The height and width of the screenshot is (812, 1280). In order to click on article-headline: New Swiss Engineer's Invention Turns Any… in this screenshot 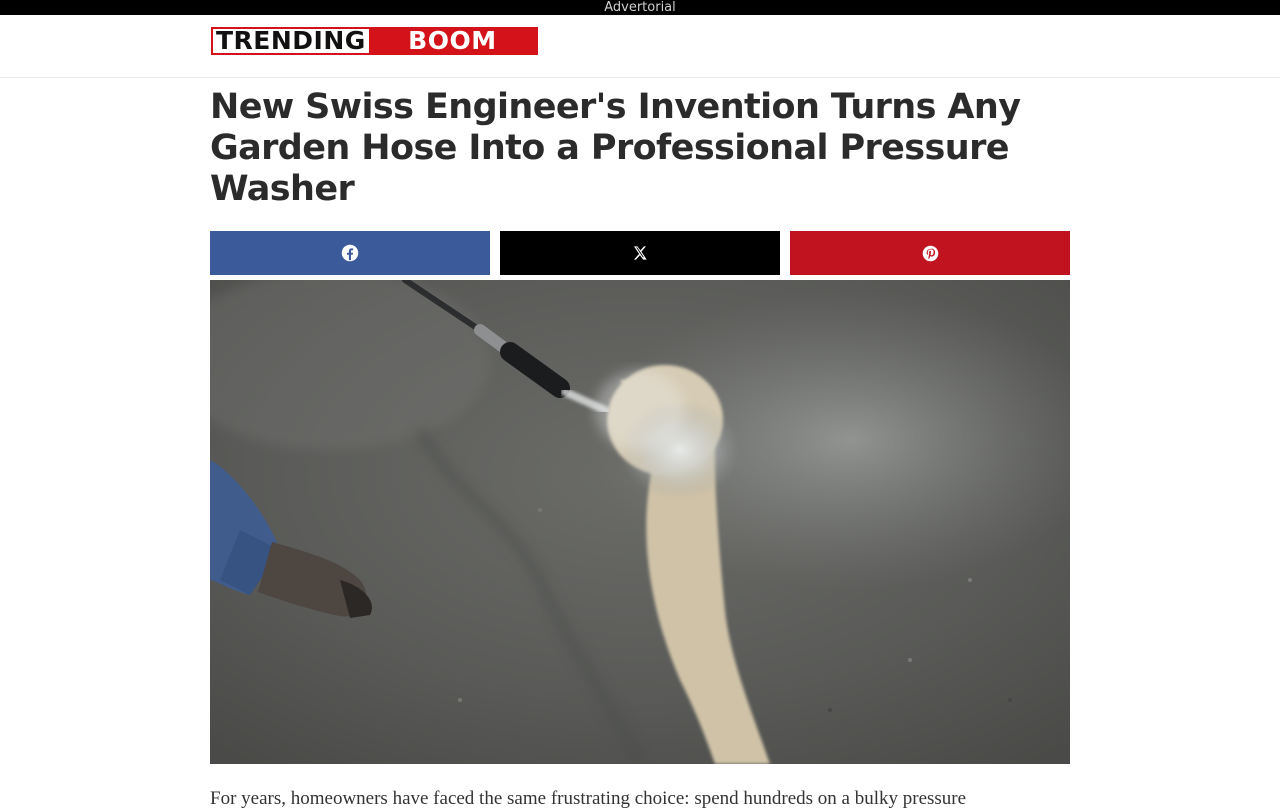, I will do `click(615, 148)`.